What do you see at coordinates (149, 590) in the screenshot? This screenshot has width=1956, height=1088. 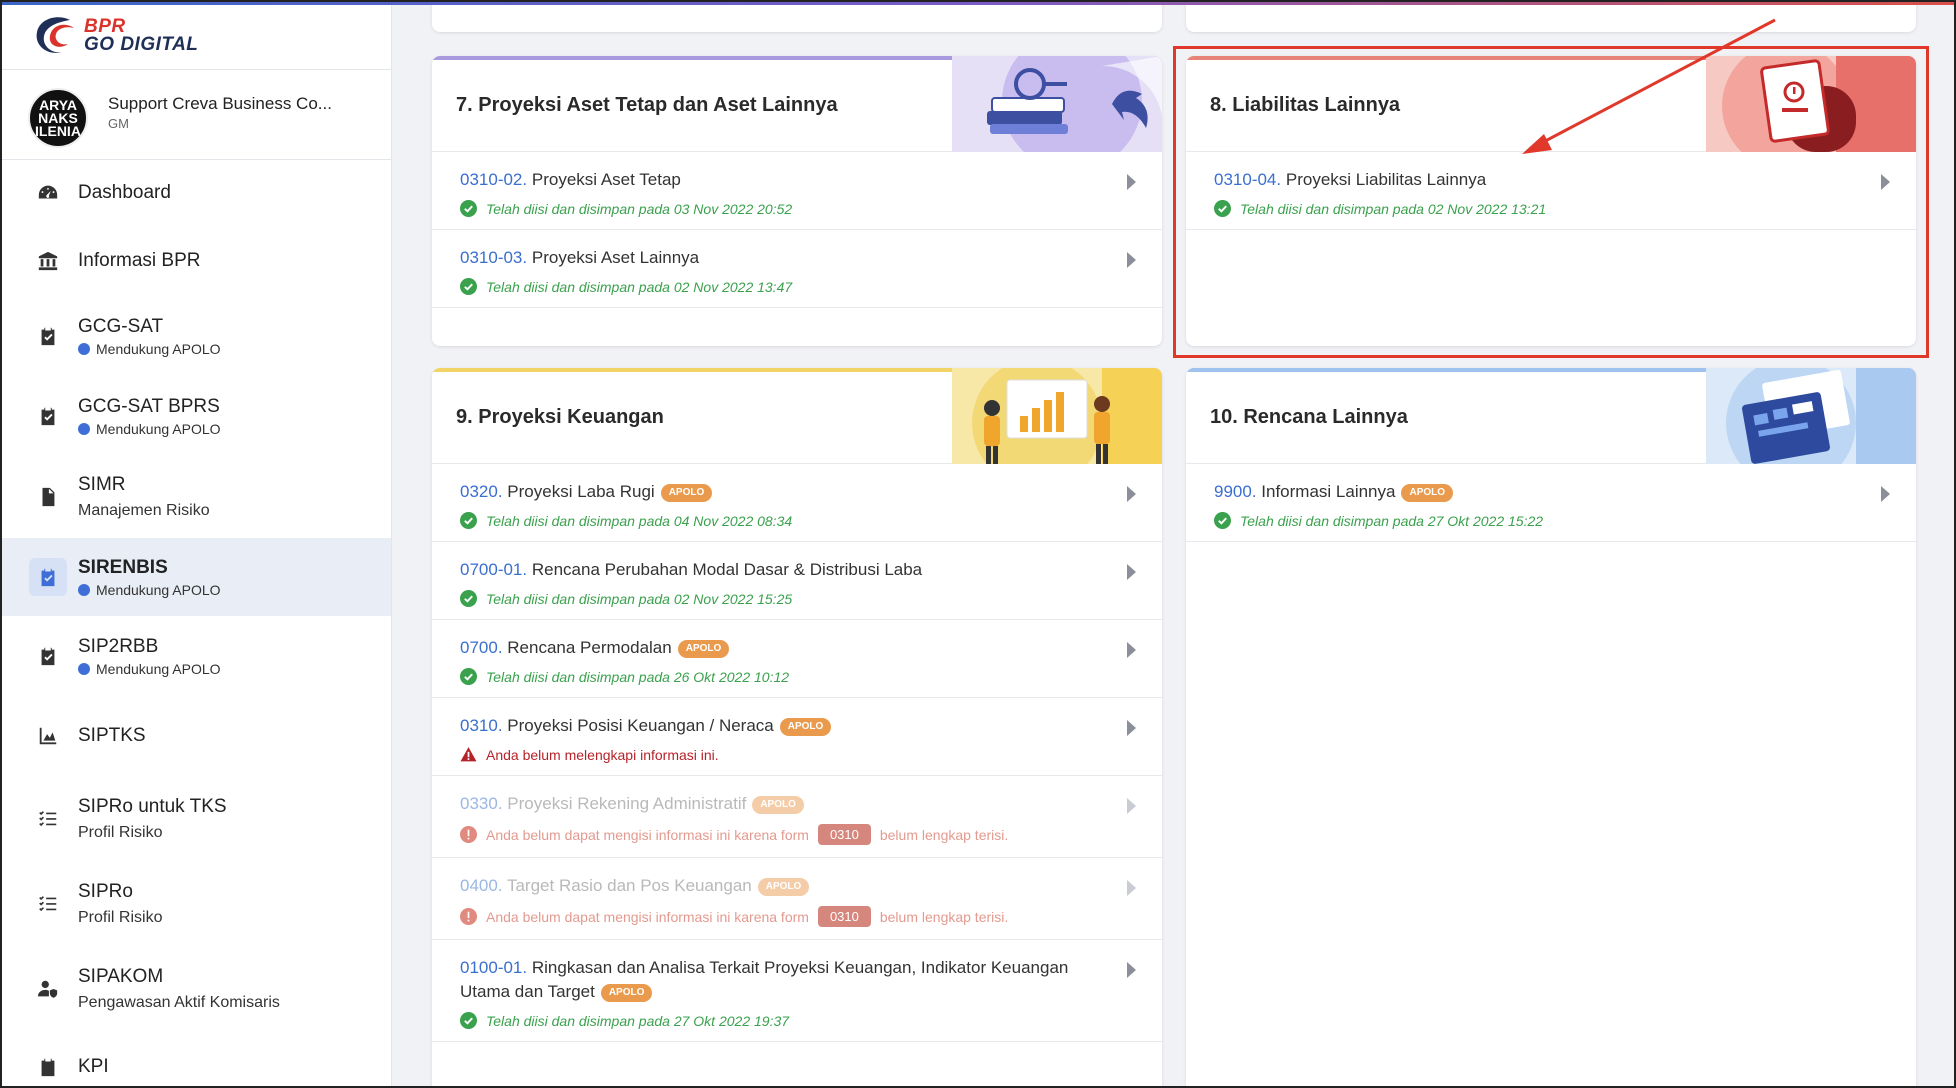 I see `apolo-support-badge: Mendukung APOLO` at bounding box center [149, 590].